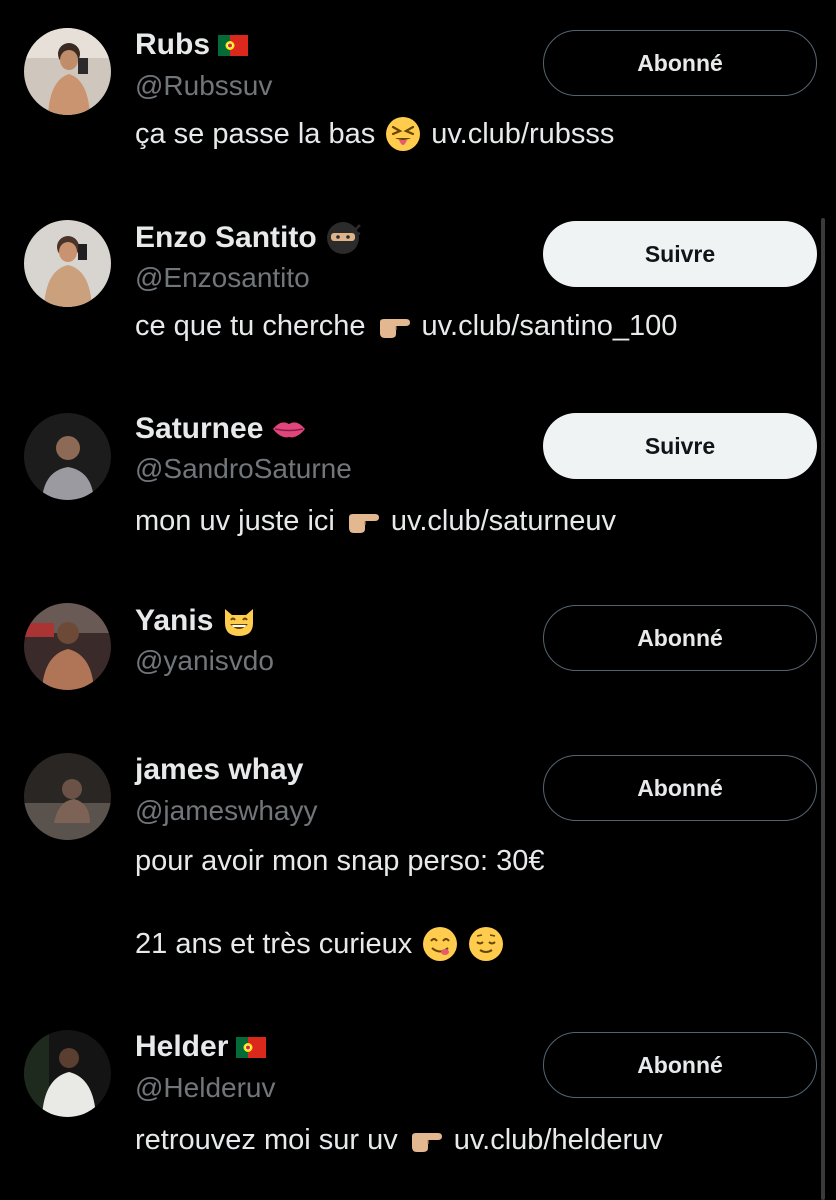 This screenshot has width=836, height=1200. I want to click on bio-link: uv.club/saturneuv, so click(503, 521).